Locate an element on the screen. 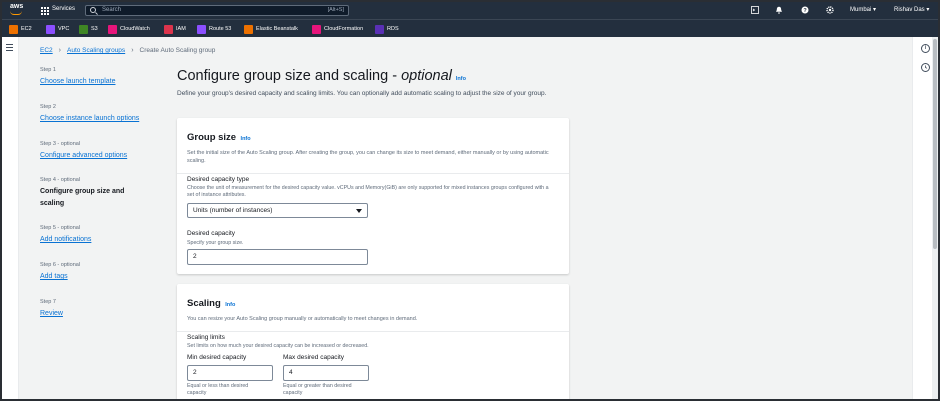  favorite-cloudformation: CloudFormation is located at coordinates (337, 29).